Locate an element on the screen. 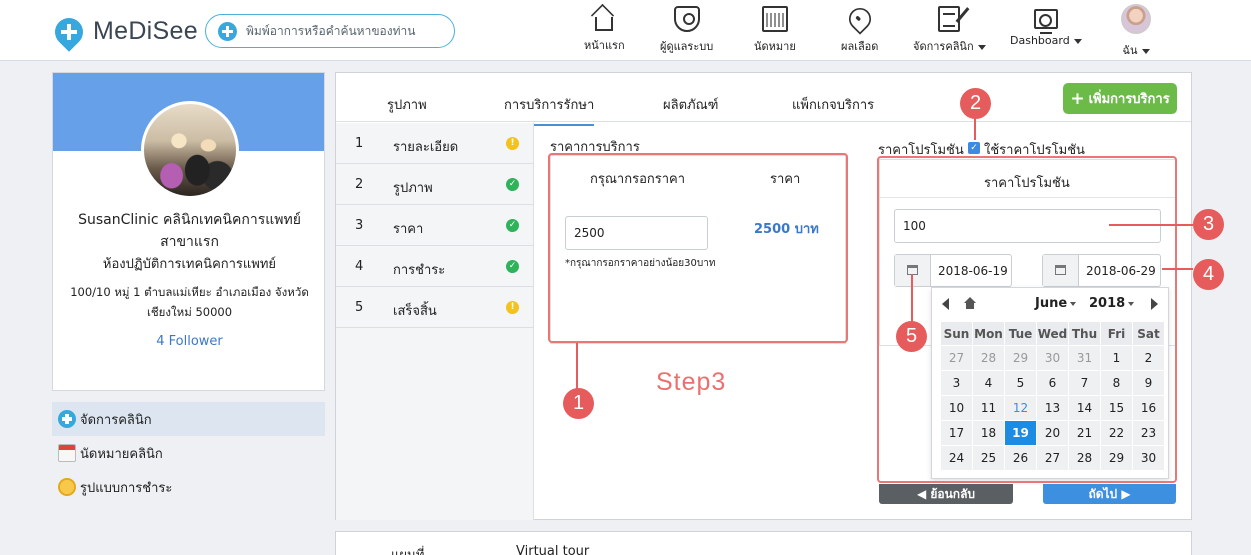  search-box is located at coordinates (330, 31).